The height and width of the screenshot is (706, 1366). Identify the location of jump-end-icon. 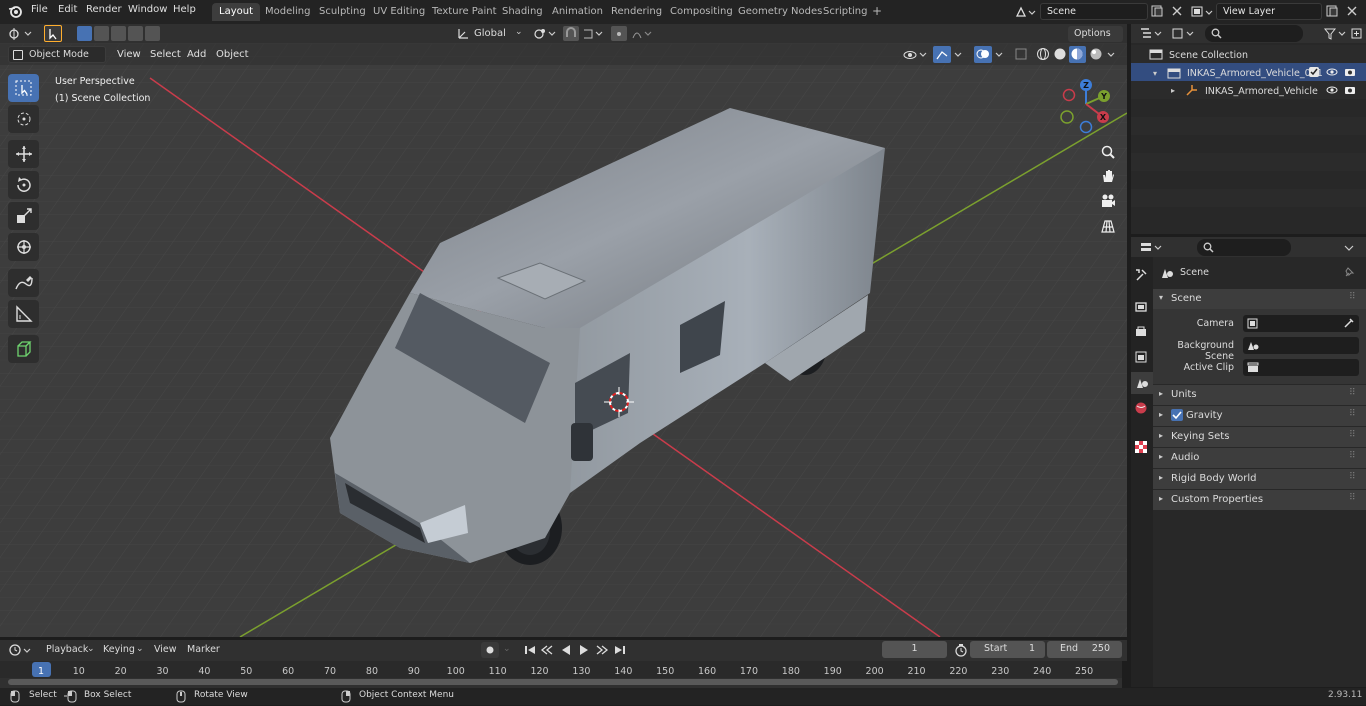
(620, 651).